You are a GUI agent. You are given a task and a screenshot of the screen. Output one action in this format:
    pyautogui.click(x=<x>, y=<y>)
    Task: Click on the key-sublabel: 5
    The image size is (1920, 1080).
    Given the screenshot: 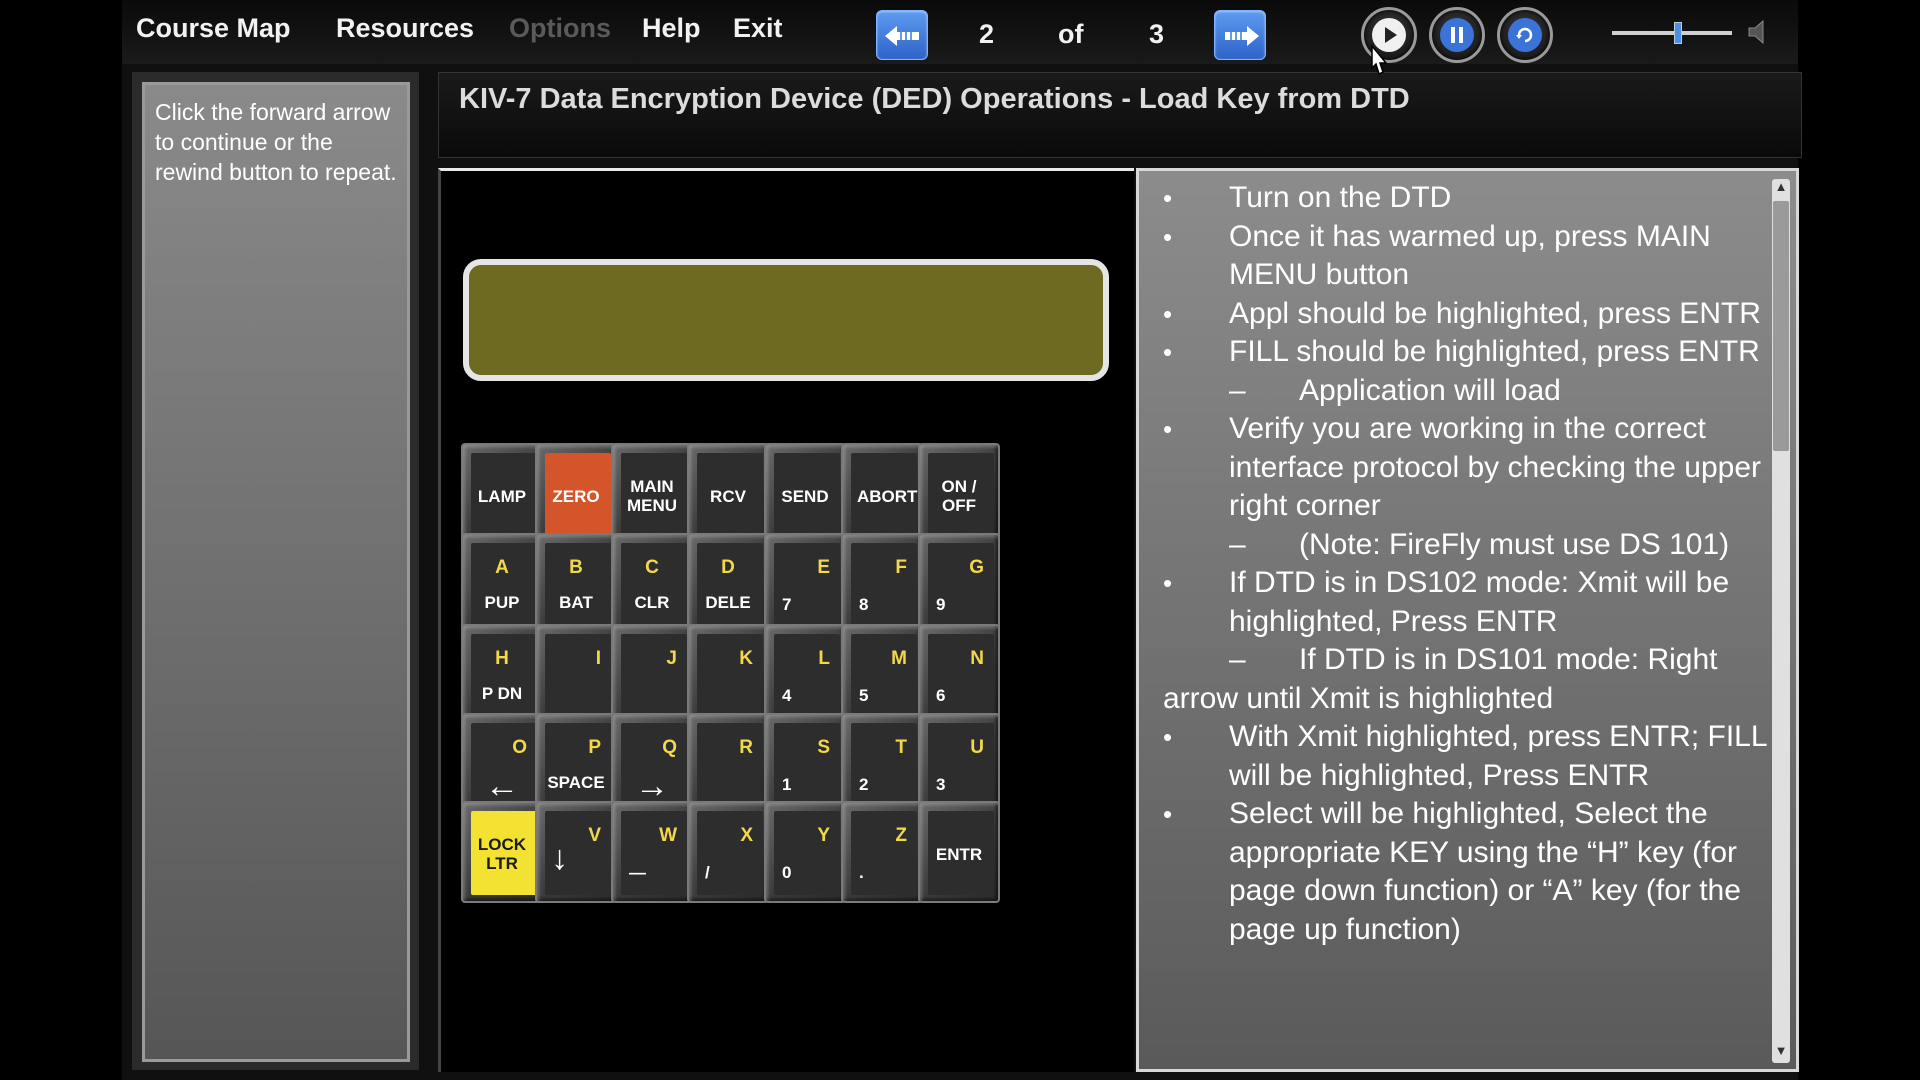 What is the action you would take?
    pyautogui.click(x=863, y=696)
    